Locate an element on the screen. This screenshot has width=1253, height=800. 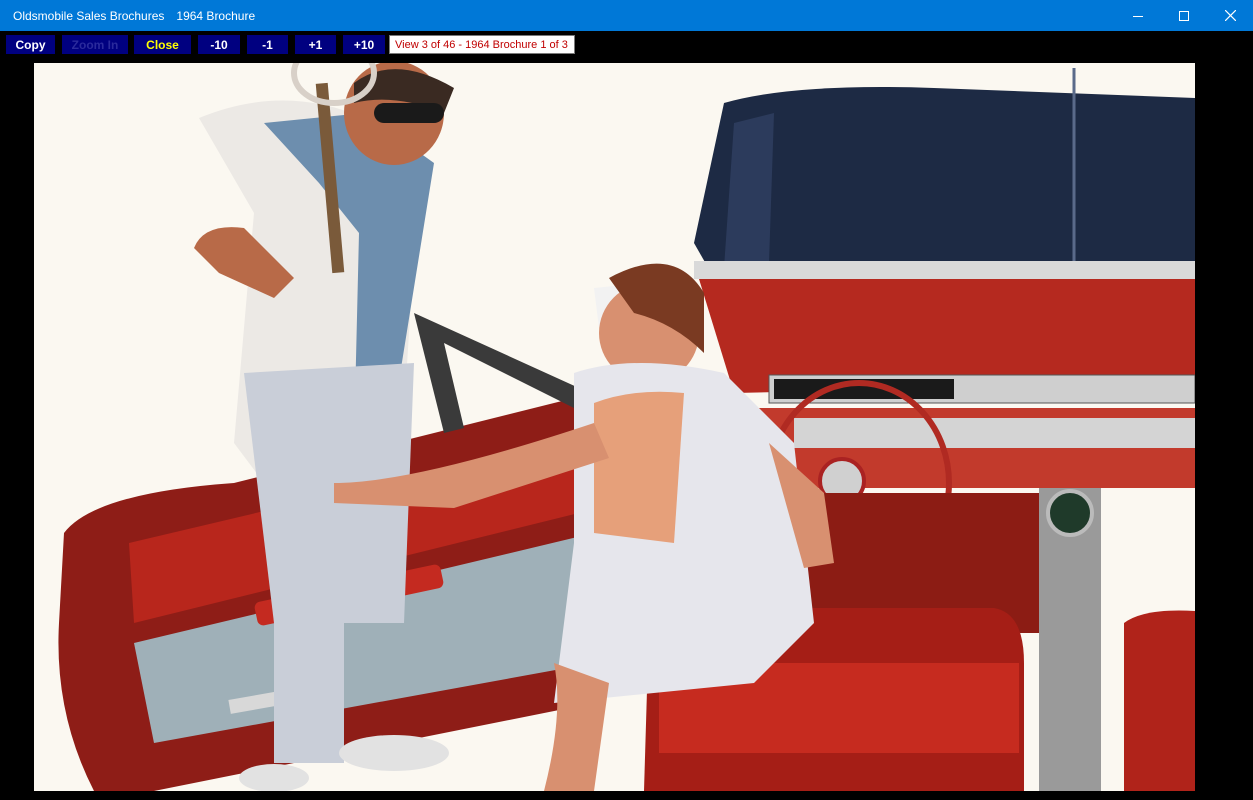
view-status: View 3 of 46 - 1964 Brochure 1 of 3 is located at coordinates (482, 44).